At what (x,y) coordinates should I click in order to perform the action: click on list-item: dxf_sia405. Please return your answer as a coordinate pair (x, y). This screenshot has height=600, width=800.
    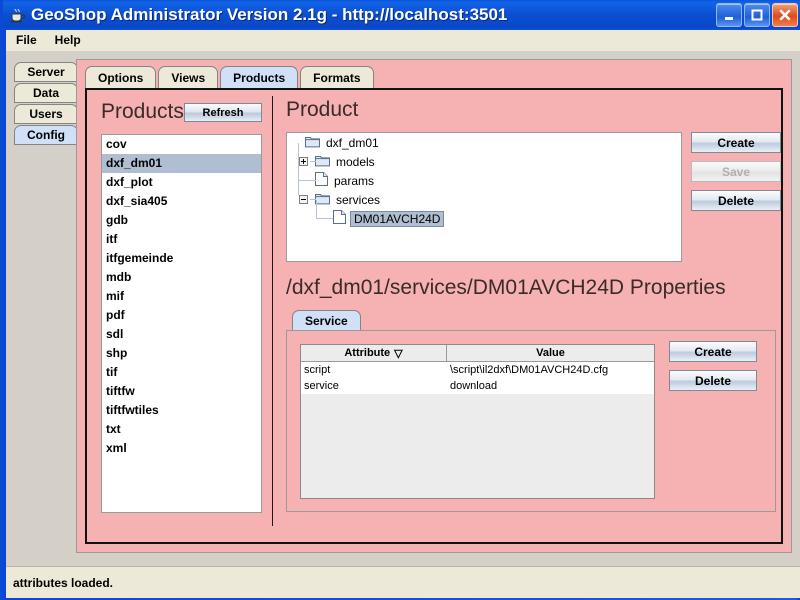
    Looking at the image, I should click on (181, 201).